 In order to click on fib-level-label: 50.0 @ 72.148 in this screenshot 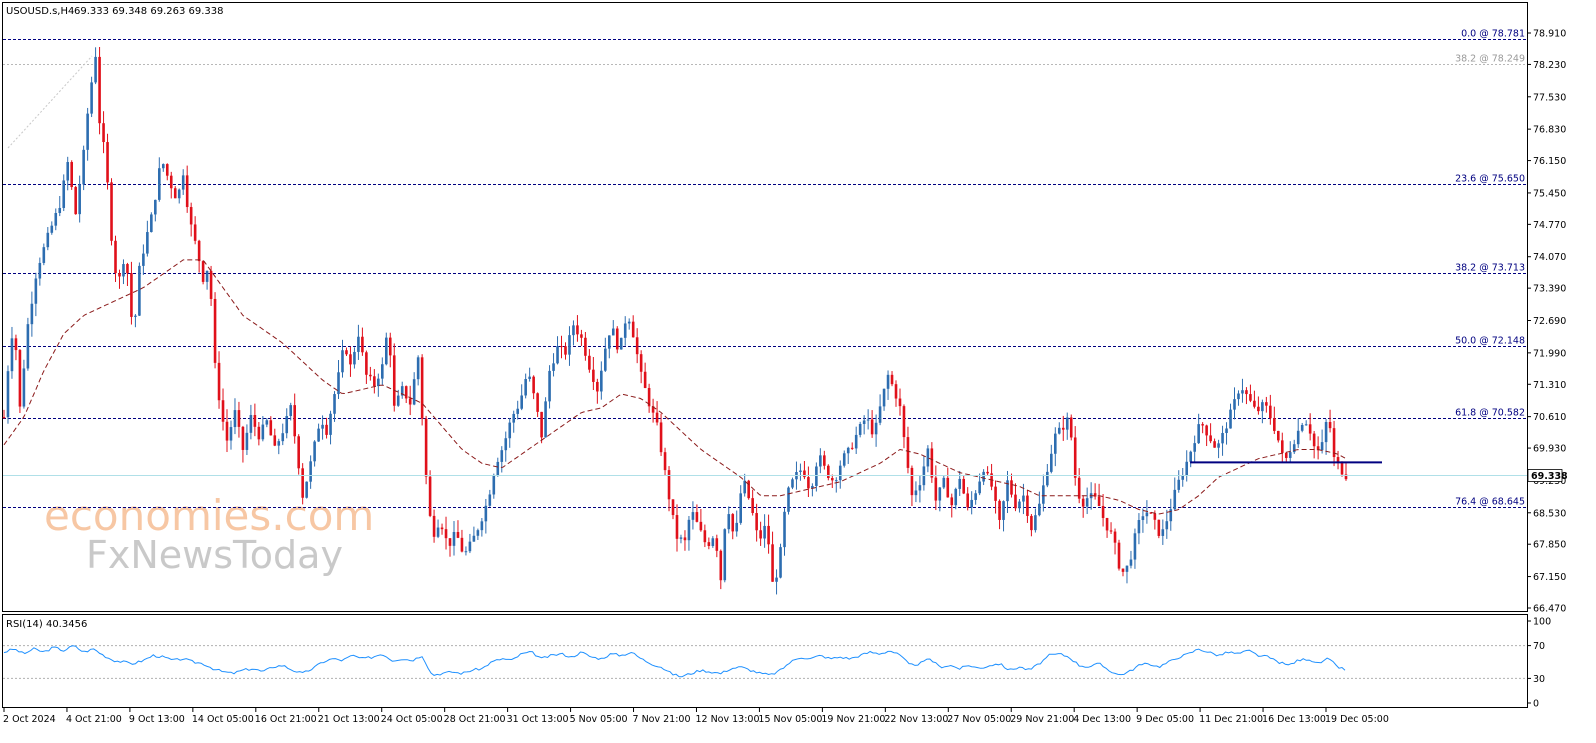, I will do `click(1490, 341)`.